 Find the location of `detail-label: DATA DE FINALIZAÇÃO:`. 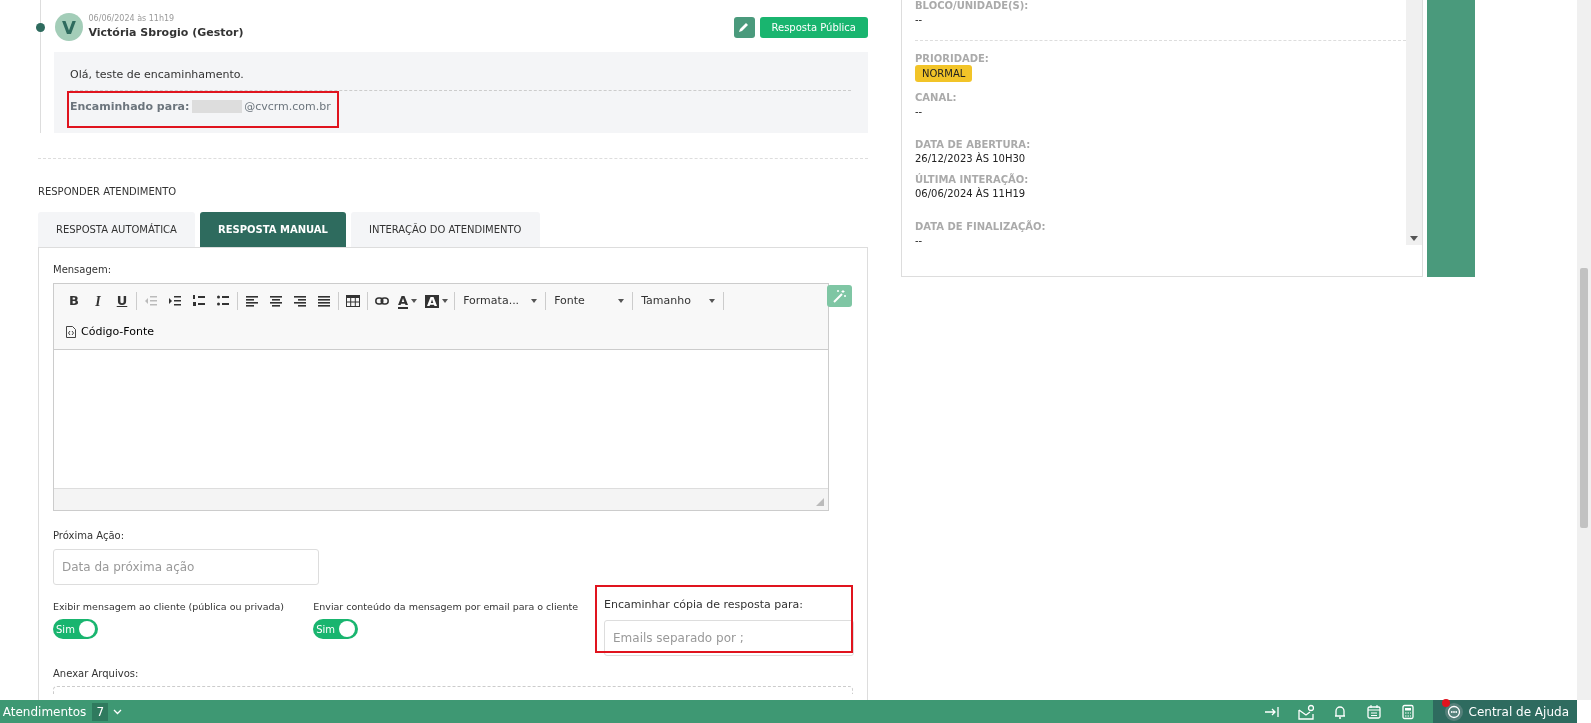

detail-label: DATA DE FINALIZAÇÃO: is located at coordinates (981, 226).